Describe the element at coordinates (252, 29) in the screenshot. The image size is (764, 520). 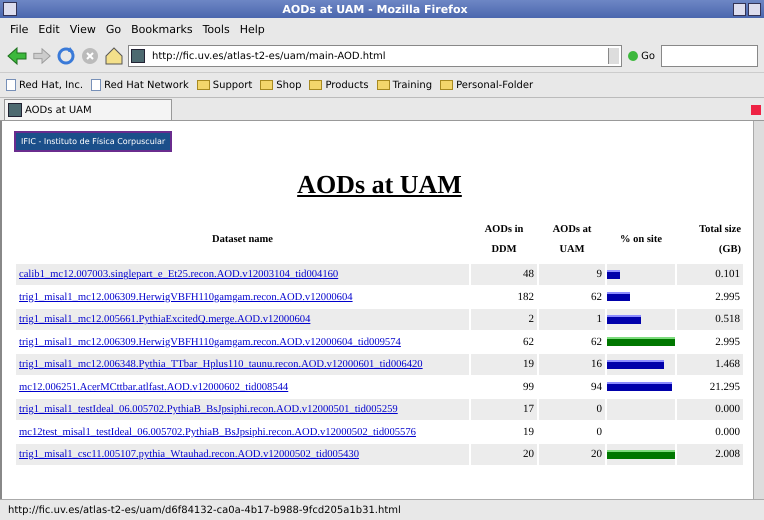
I see `menu-item: Help` at that location.